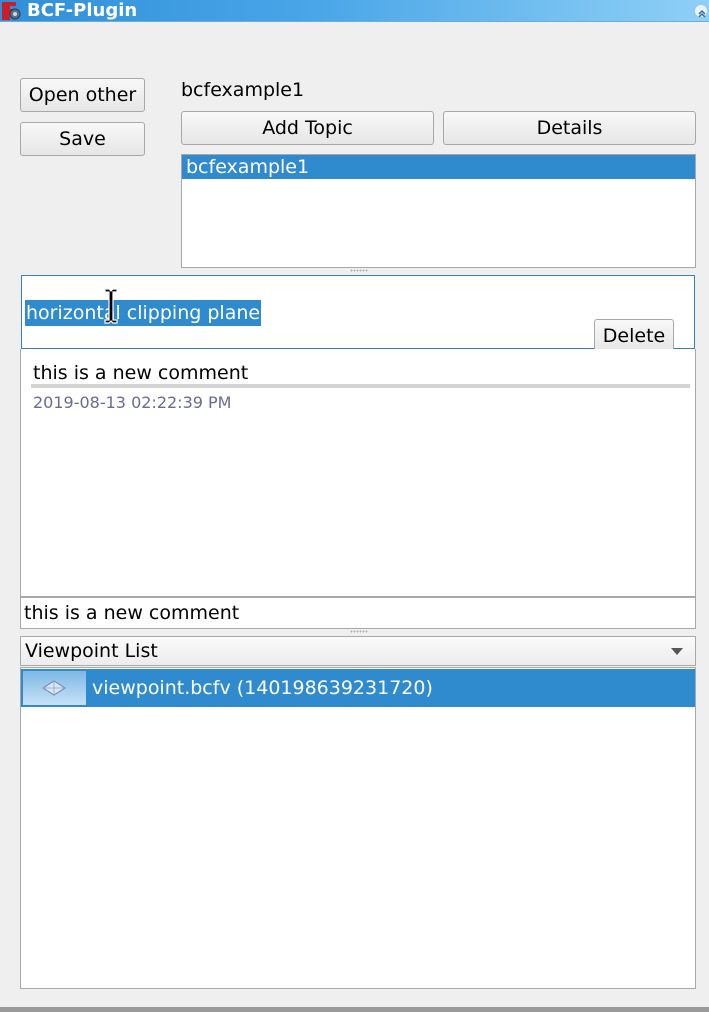  Describe the element at coordinates (141, 373) in the screenshot. I see `comment-text: this is a new comment` at that location.